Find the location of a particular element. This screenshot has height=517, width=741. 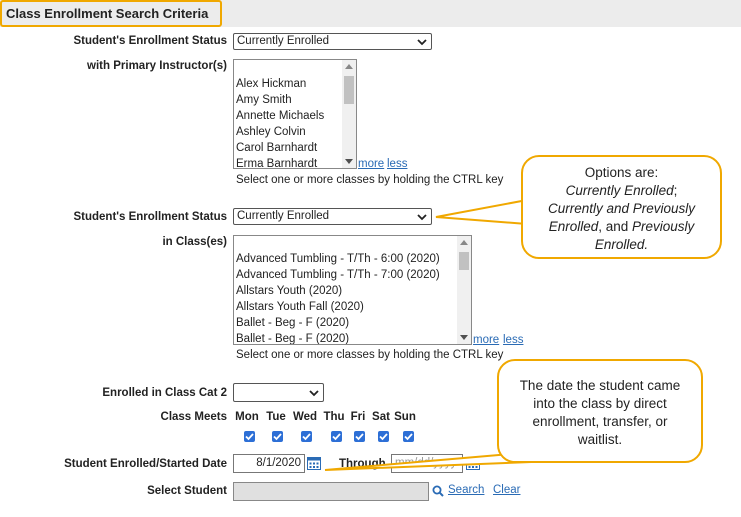

callout-line: Enrolled, and Previously is located at coordinates (621, 226).